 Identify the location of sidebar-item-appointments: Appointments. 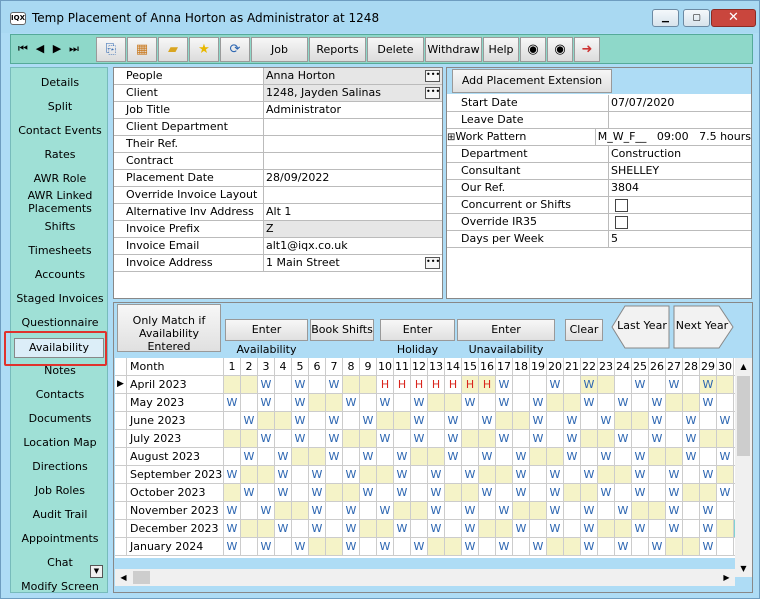
(59, 538).